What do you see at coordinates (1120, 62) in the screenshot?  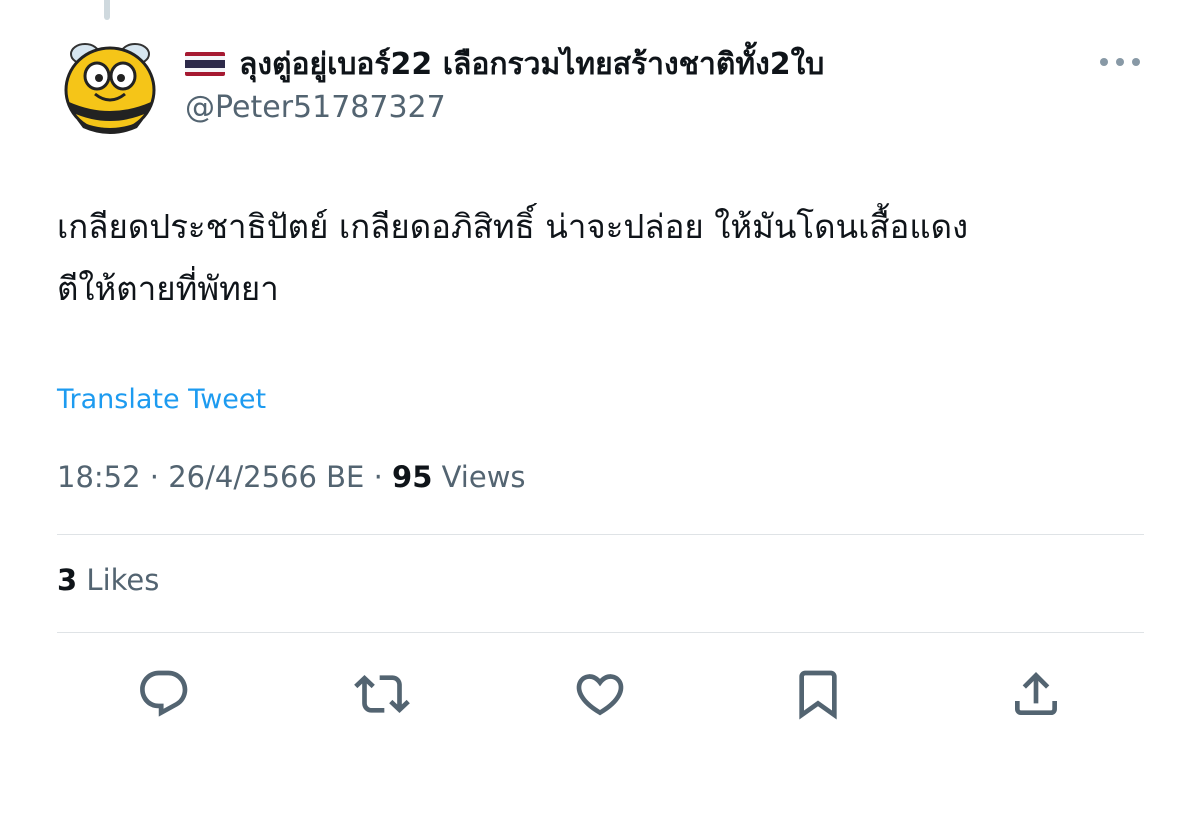 I see `more-options-icon` at bounding box center [1120, 62].